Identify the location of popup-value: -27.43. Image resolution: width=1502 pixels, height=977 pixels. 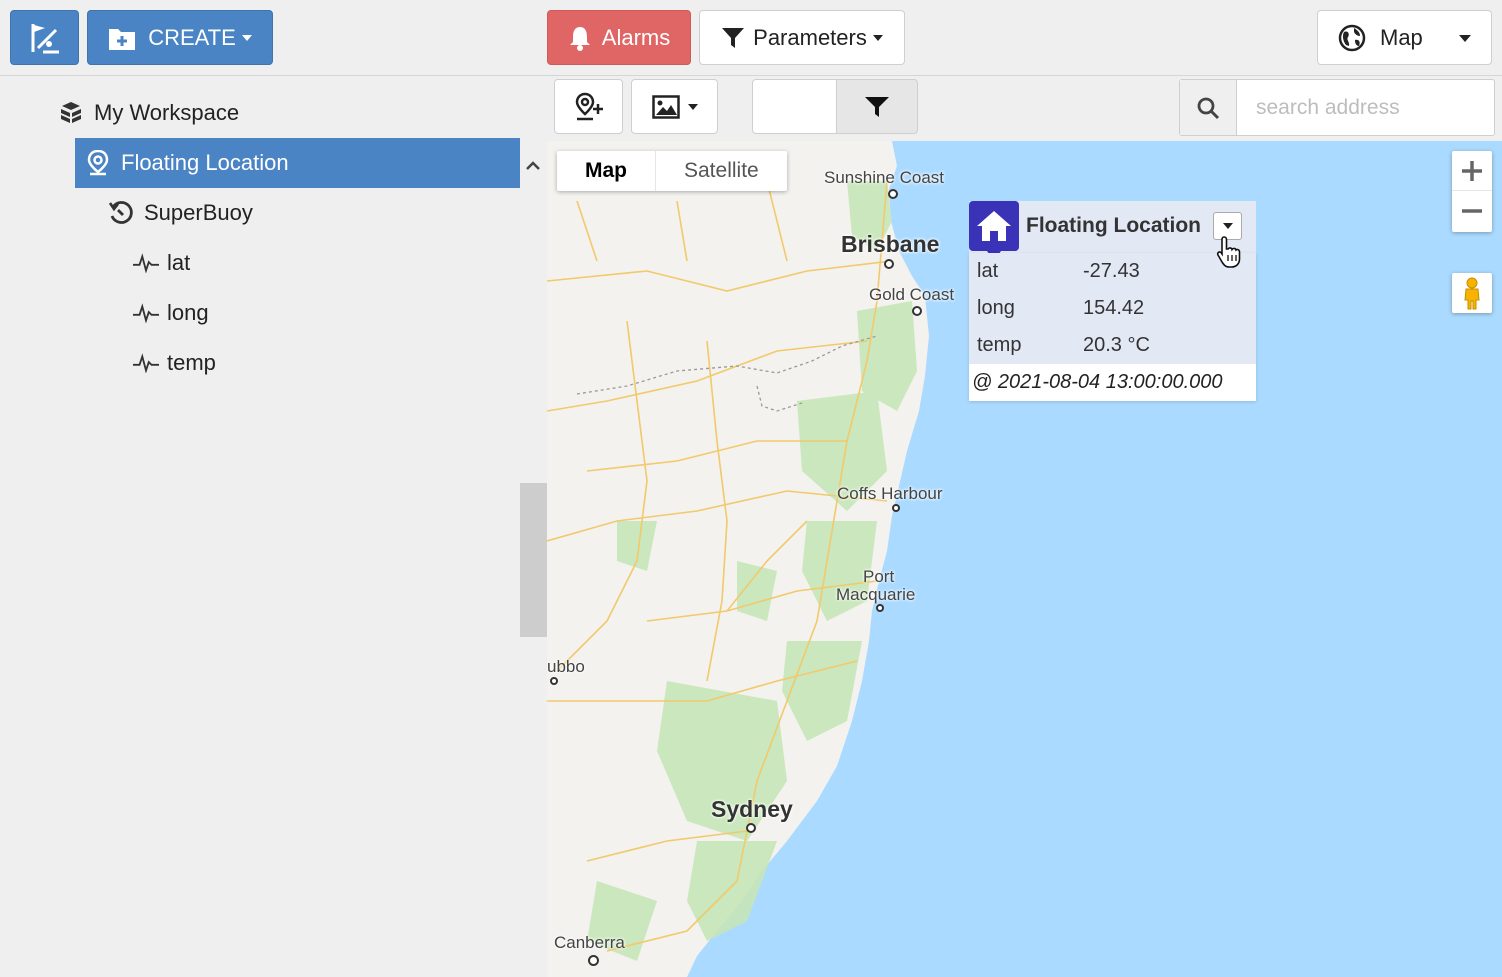
(1111, 271).